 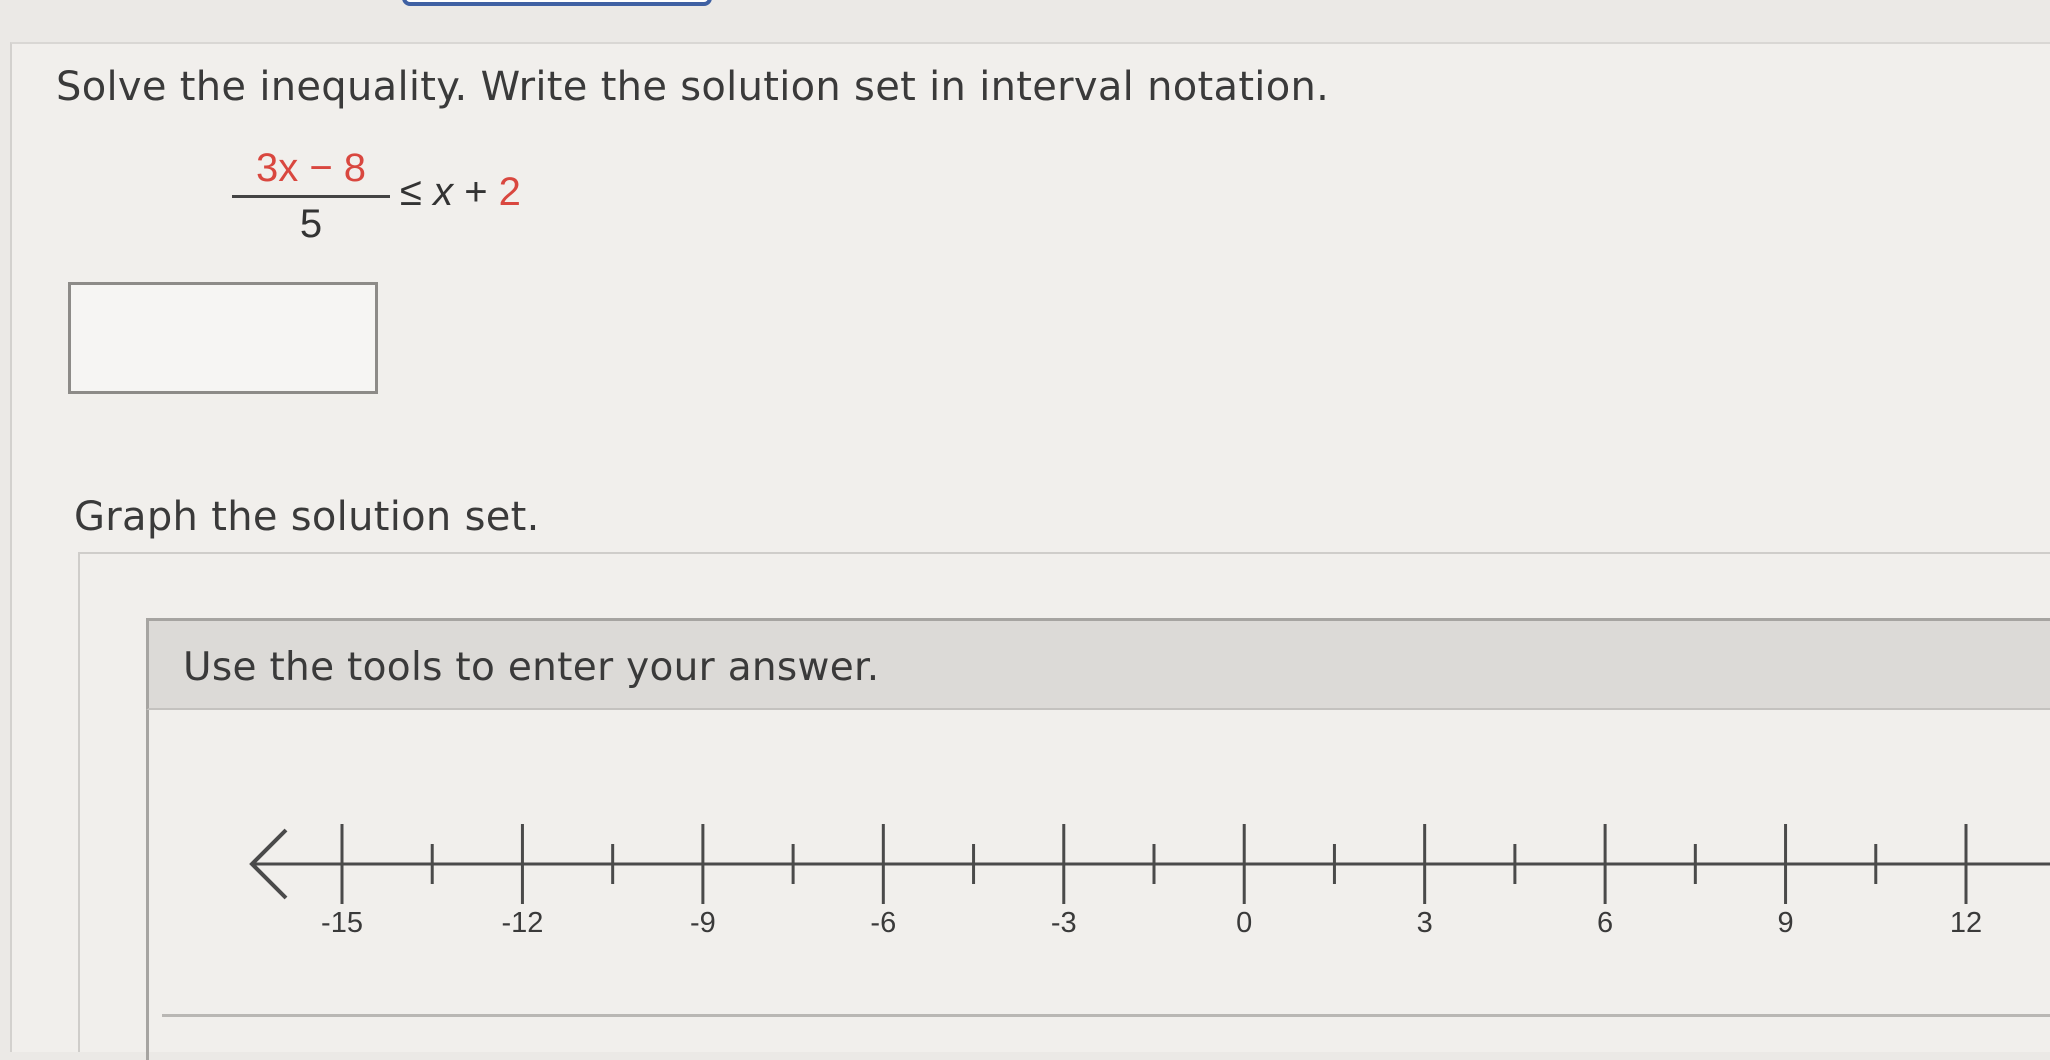 I want to click on fraction-numerator: 3x − 8, so click(x=311, y=168).